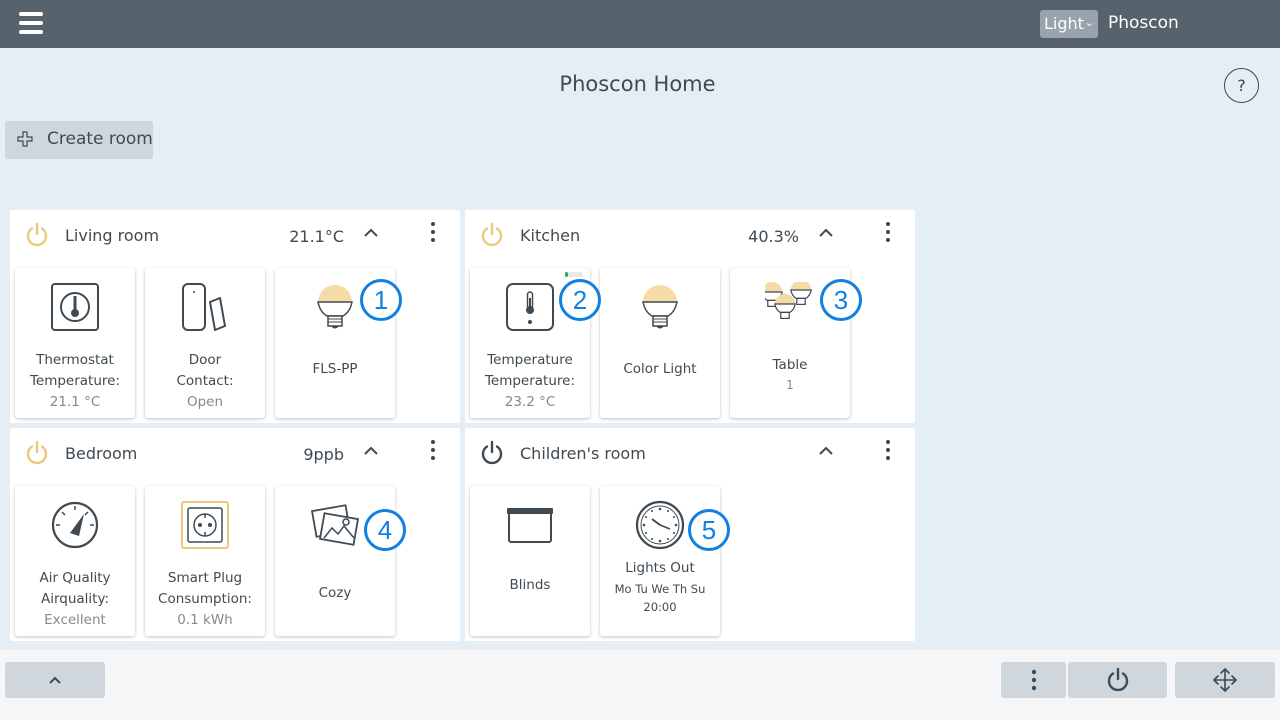 Image resolution: width=1280 pixels, height=720 pixels. What do you see at coordinates (550, 235) in the screenshot?
I see `room-name: Kitchen` at bounding box center [550, 235].